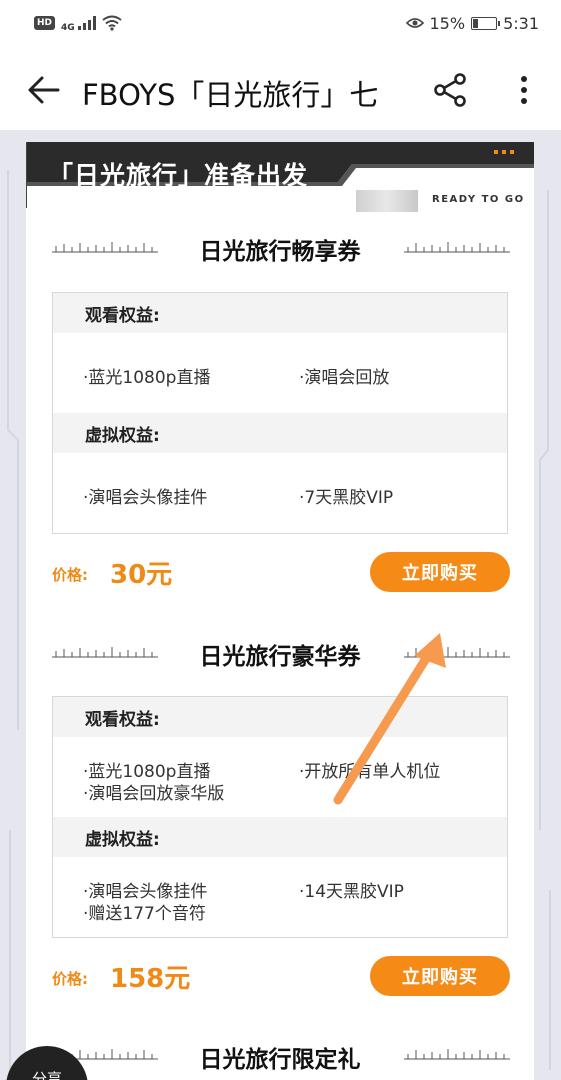  Describe the element at coordinates (230, 95) in the screenshot. I see `page-title: FBOYS「日光旅行」七` at that location.